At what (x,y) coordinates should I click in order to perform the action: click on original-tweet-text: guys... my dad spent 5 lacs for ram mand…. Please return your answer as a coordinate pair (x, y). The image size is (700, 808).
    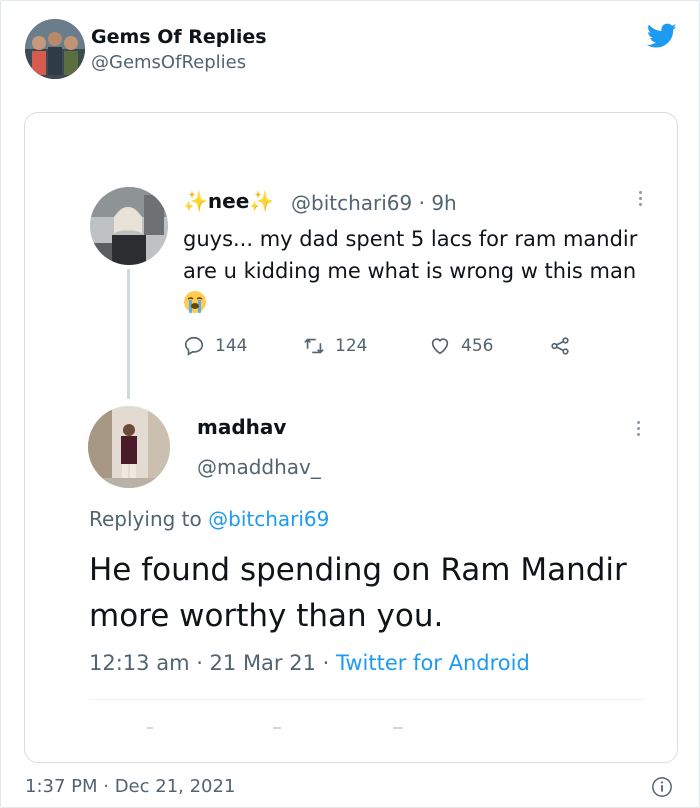
    Looking at the image, I should click on (418, 271).